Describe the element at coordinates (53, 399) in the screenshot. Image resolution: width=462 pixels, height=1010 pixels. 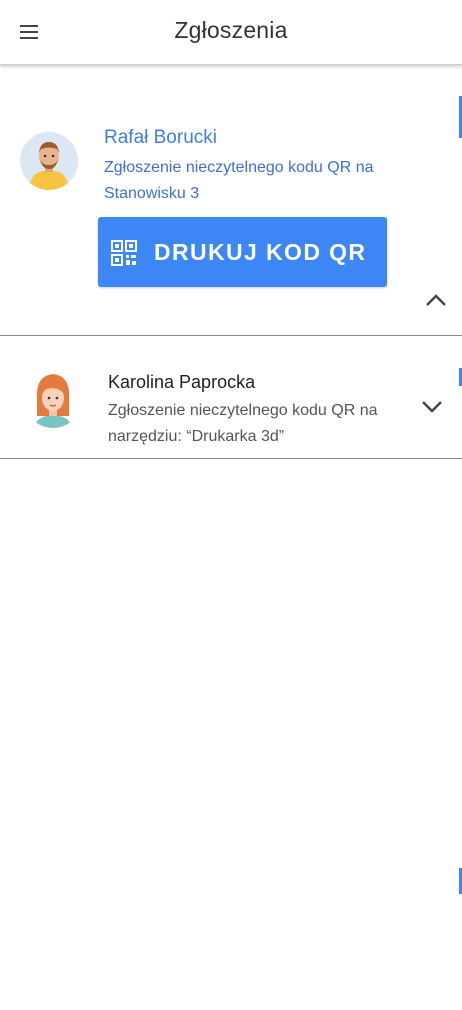
I see `woman-avatar-icon` at that location.